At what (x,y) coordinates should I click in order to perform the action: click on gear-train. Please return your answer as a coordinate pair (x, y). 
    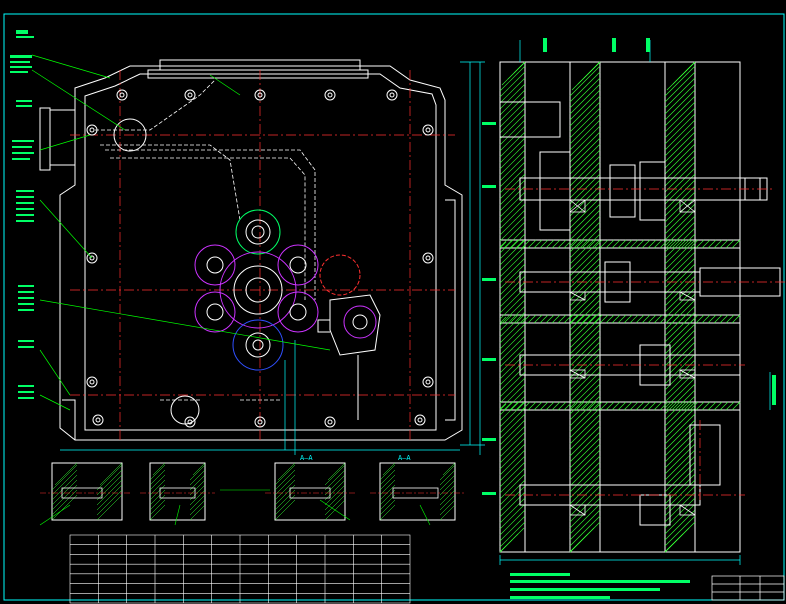
    Looking at the image, I should click on (287, 314).